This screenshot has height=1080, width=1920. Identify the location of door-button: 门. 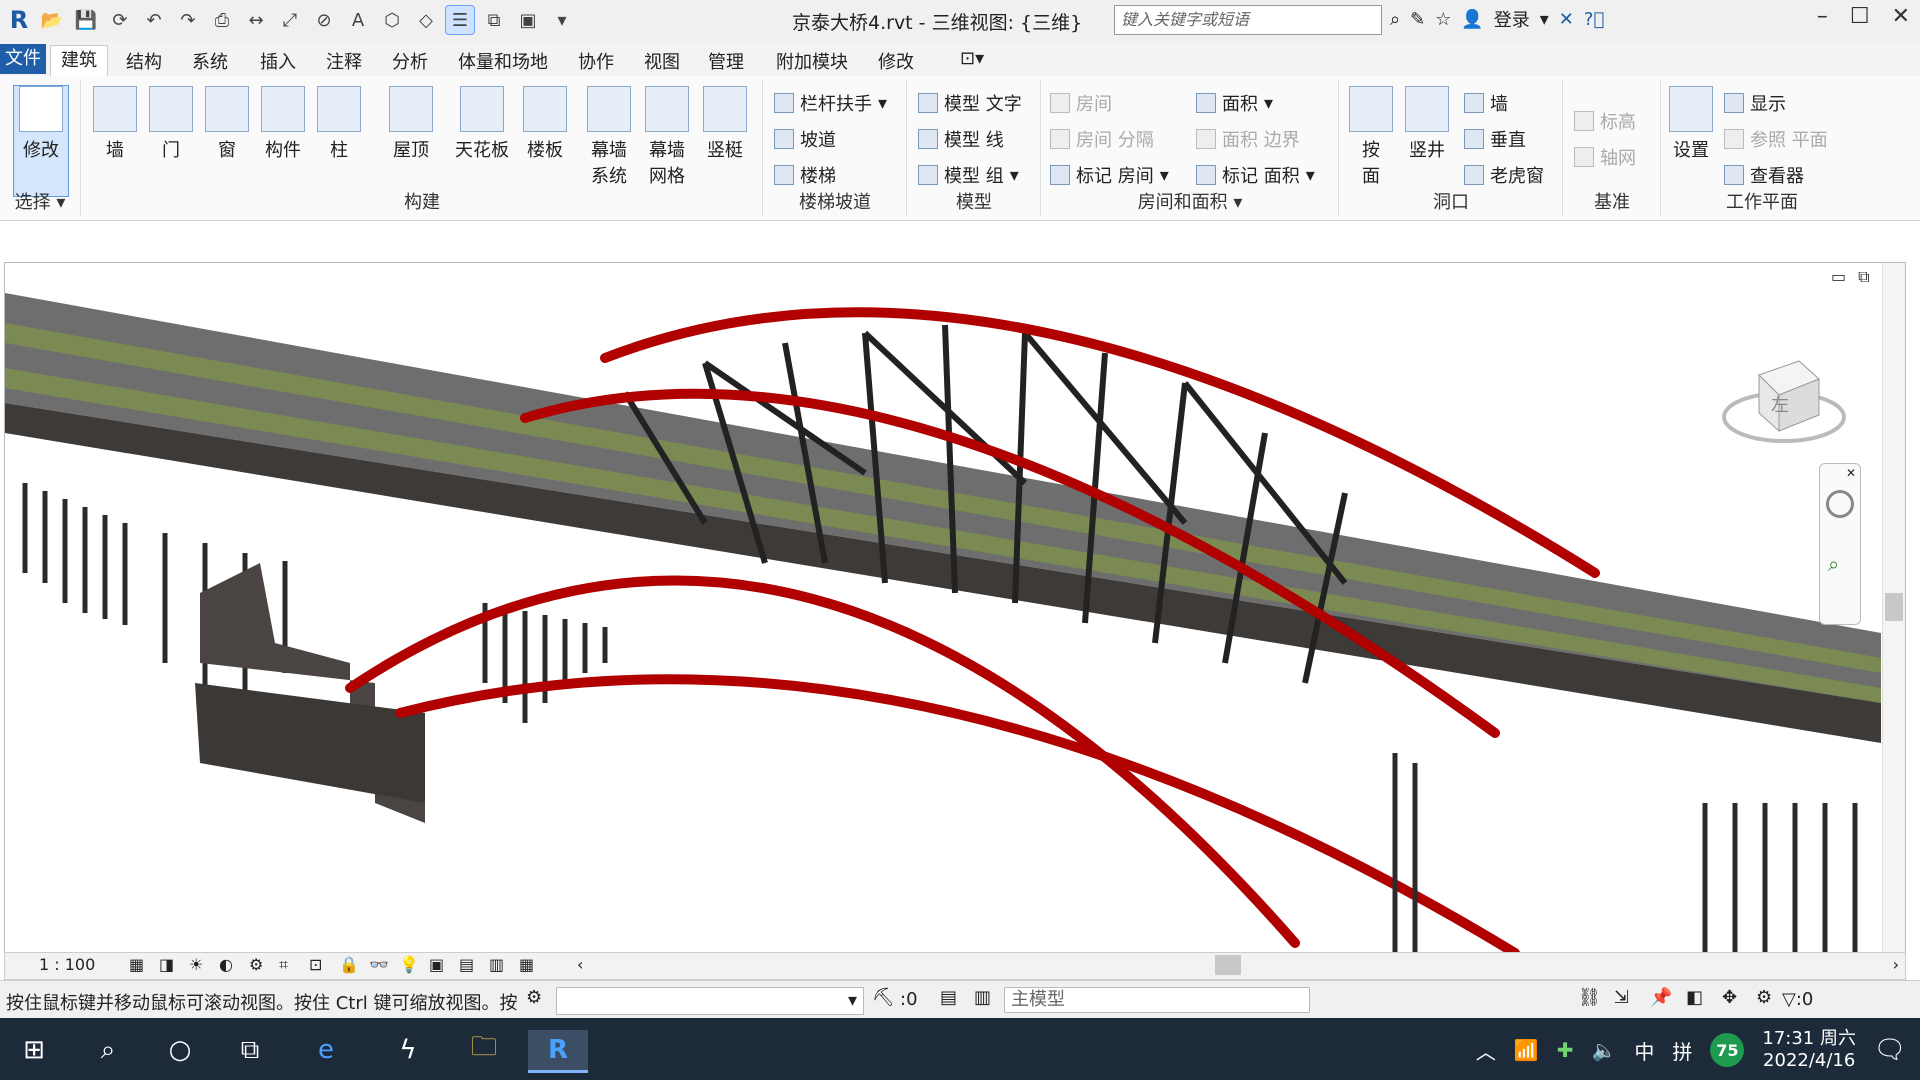
(171, 124).